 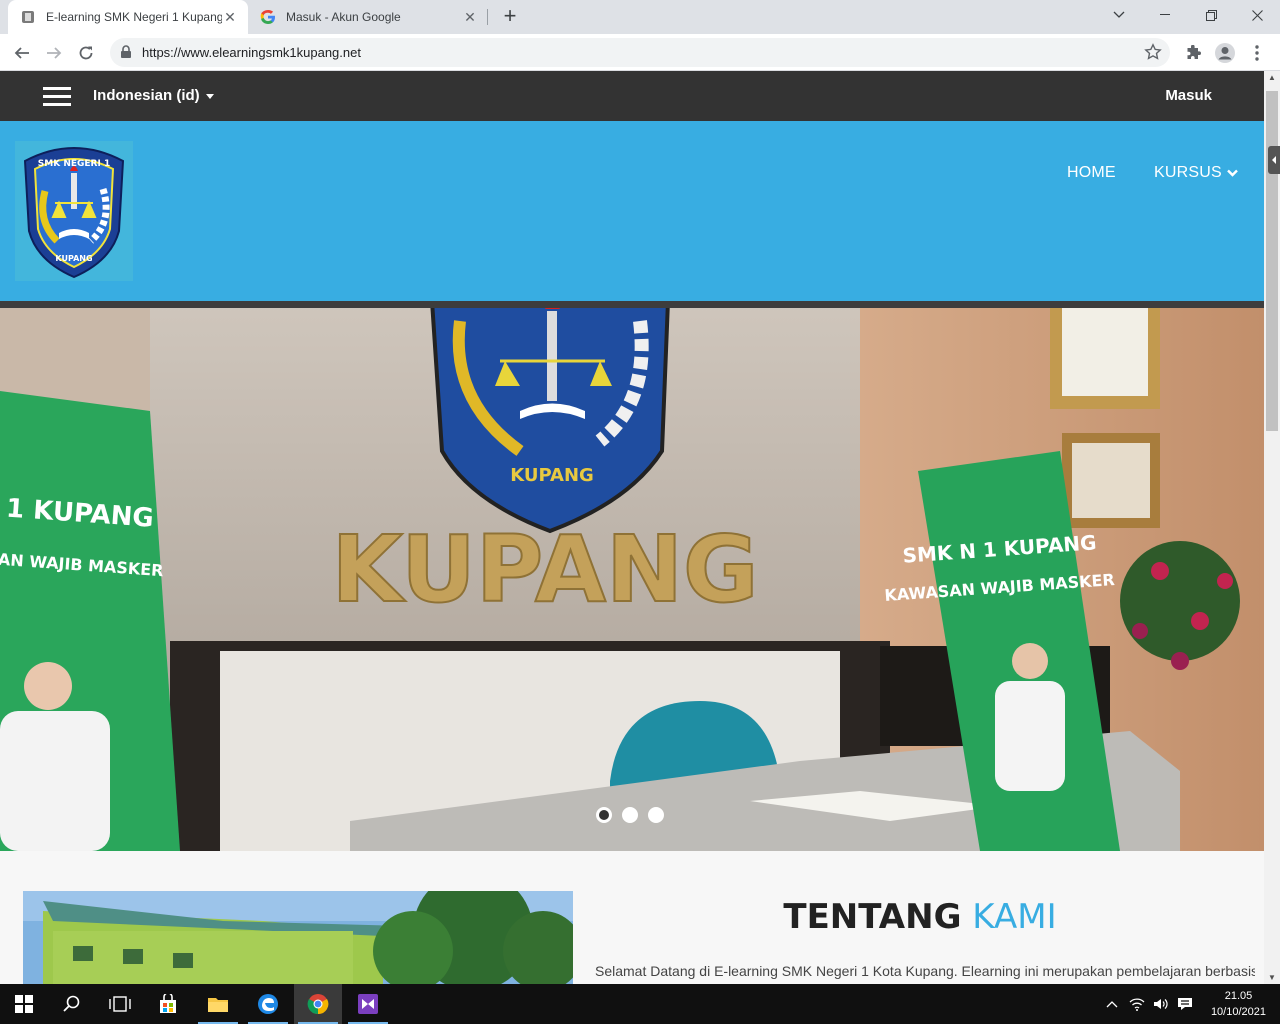 I want to click on tab-elearning: E-learning SMK Negeri 1 Kupang ✕, so click(x=128, y=17).